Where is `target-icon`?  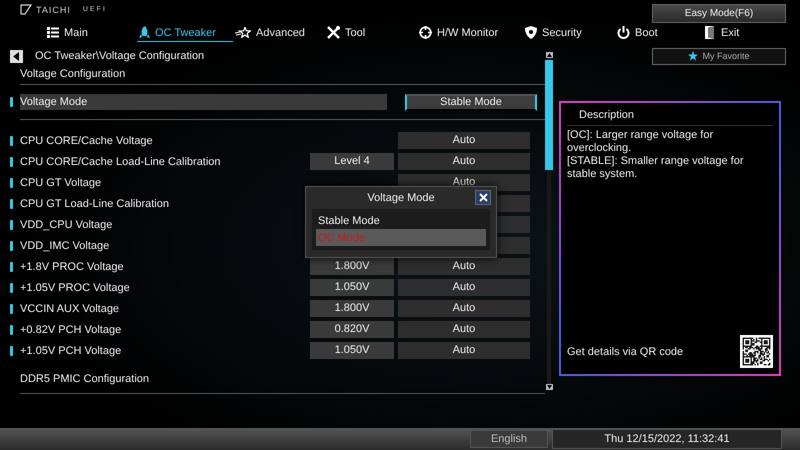
target-icon is located at coordinates (425, 32).